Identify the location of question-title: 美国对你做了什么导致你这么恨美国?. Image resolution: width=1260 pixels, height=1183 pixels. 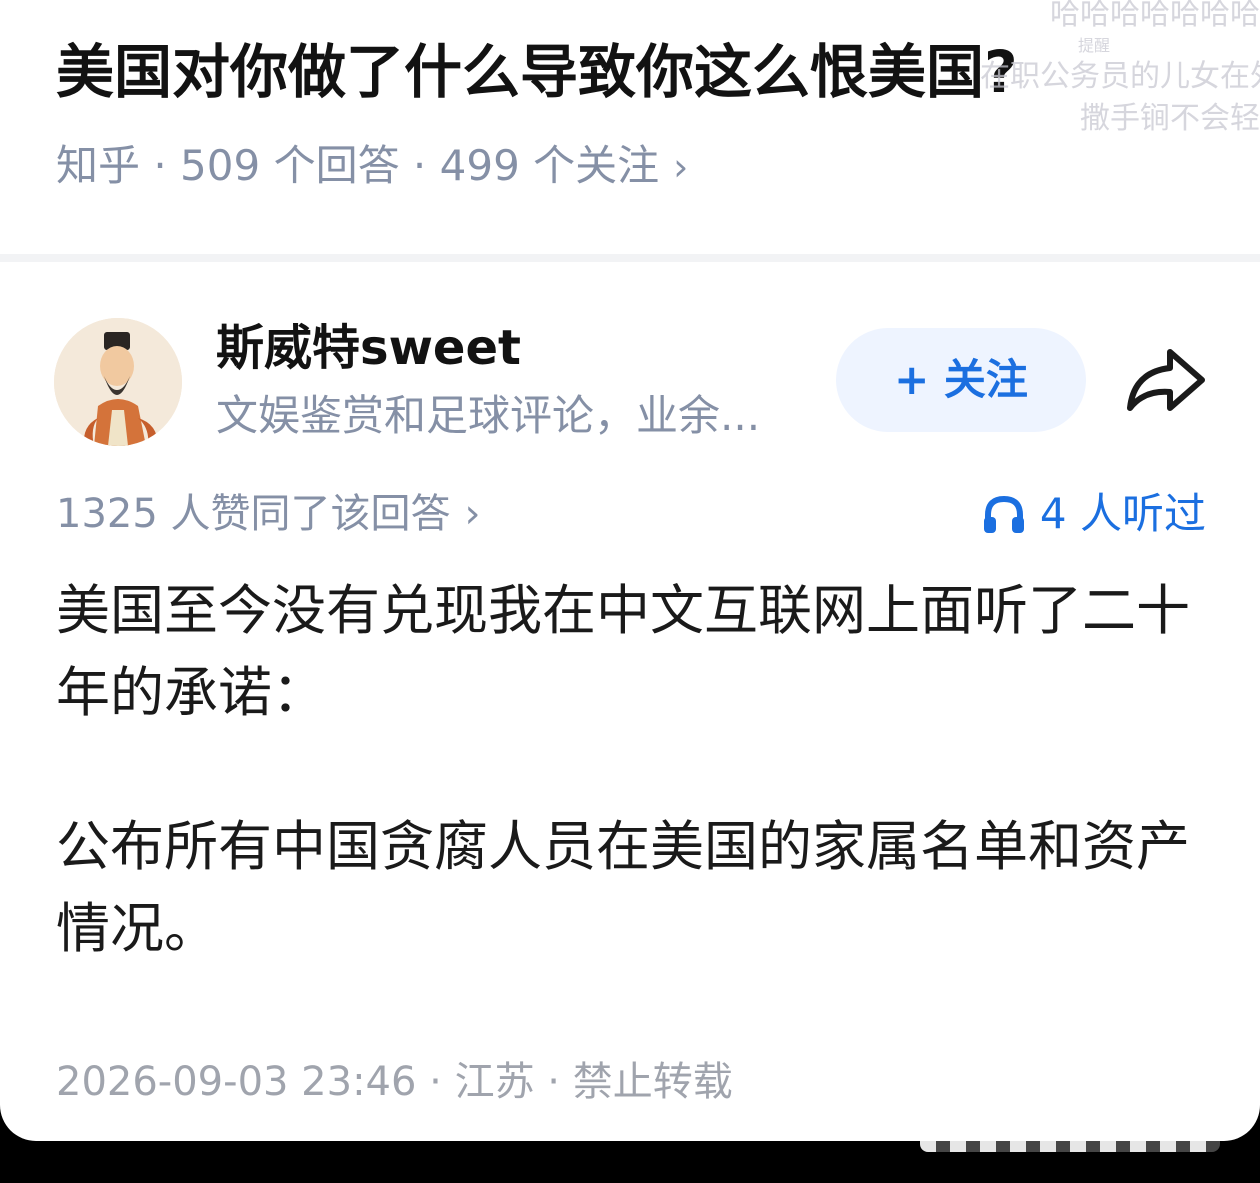
(537, 72).